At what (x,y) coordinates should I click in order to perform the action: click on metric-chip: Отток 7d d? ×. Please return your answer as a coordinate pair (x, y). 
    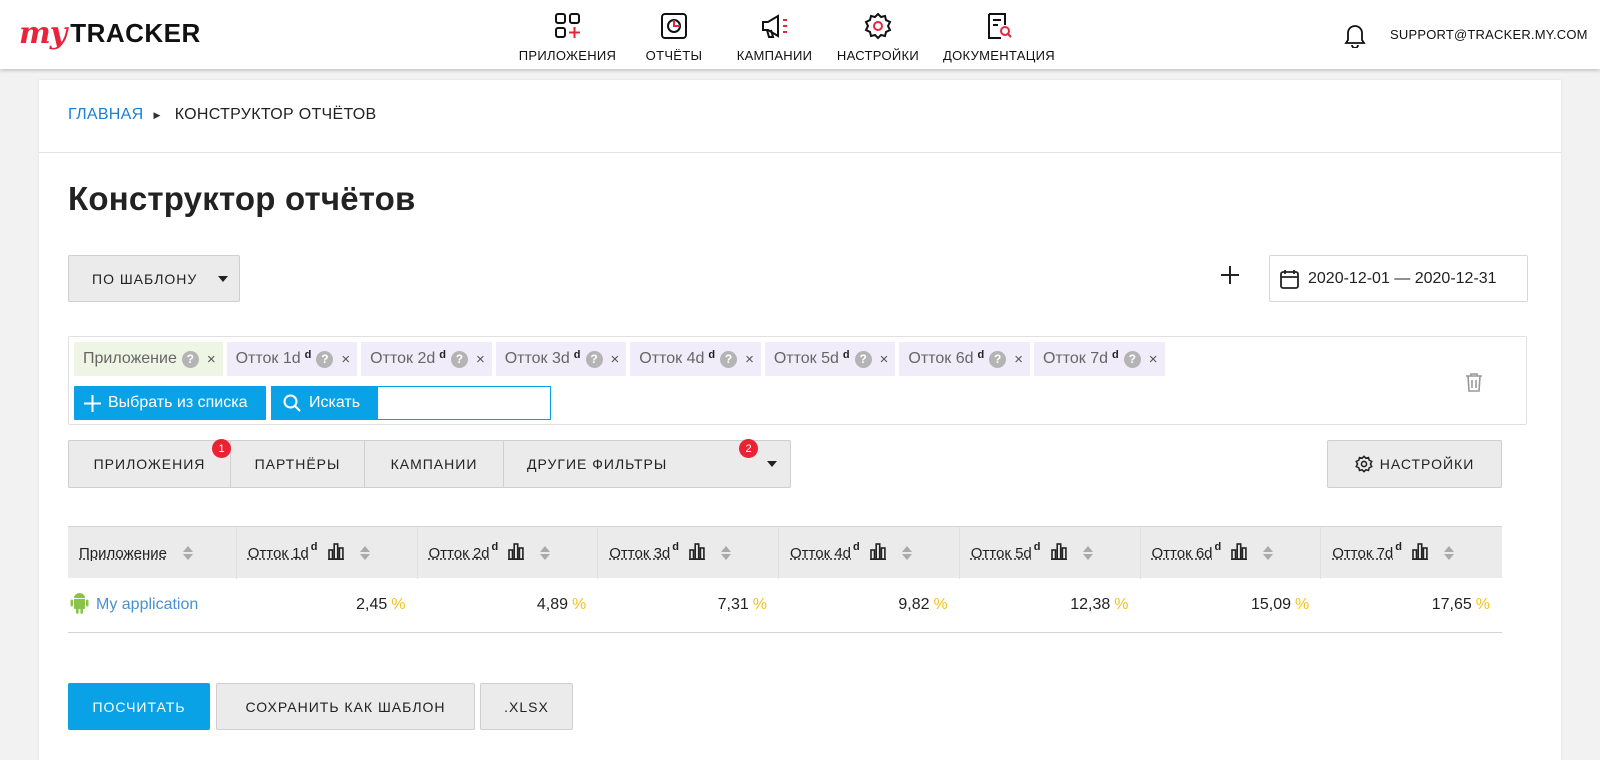
    Looking at the image, I should click on (1099, 359).